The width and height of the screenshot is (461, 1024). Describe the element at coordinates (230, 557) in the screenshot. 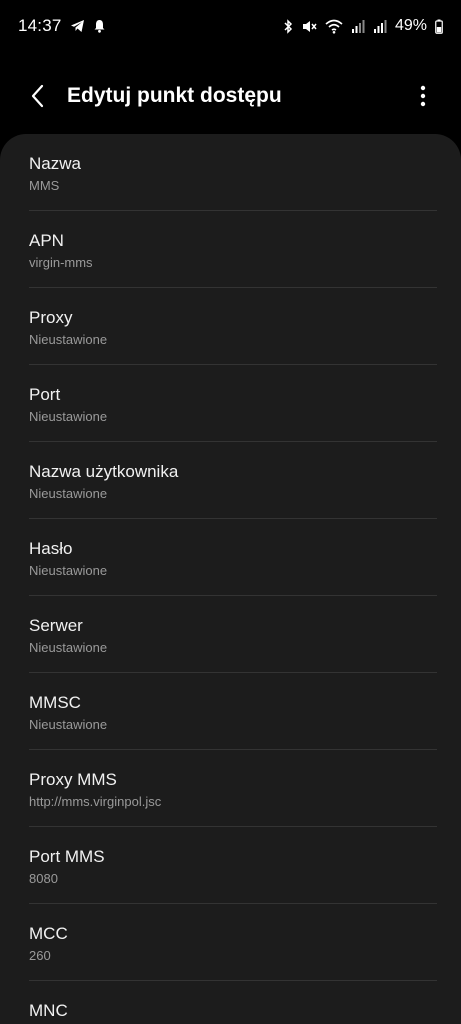

I see `setting-row: Hasło Nieustawione` at that location.